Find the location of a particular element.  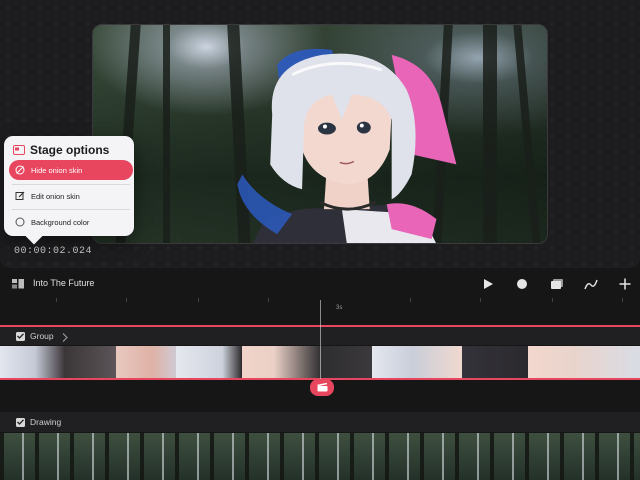

brush-button is located at coordinates (591, 284).